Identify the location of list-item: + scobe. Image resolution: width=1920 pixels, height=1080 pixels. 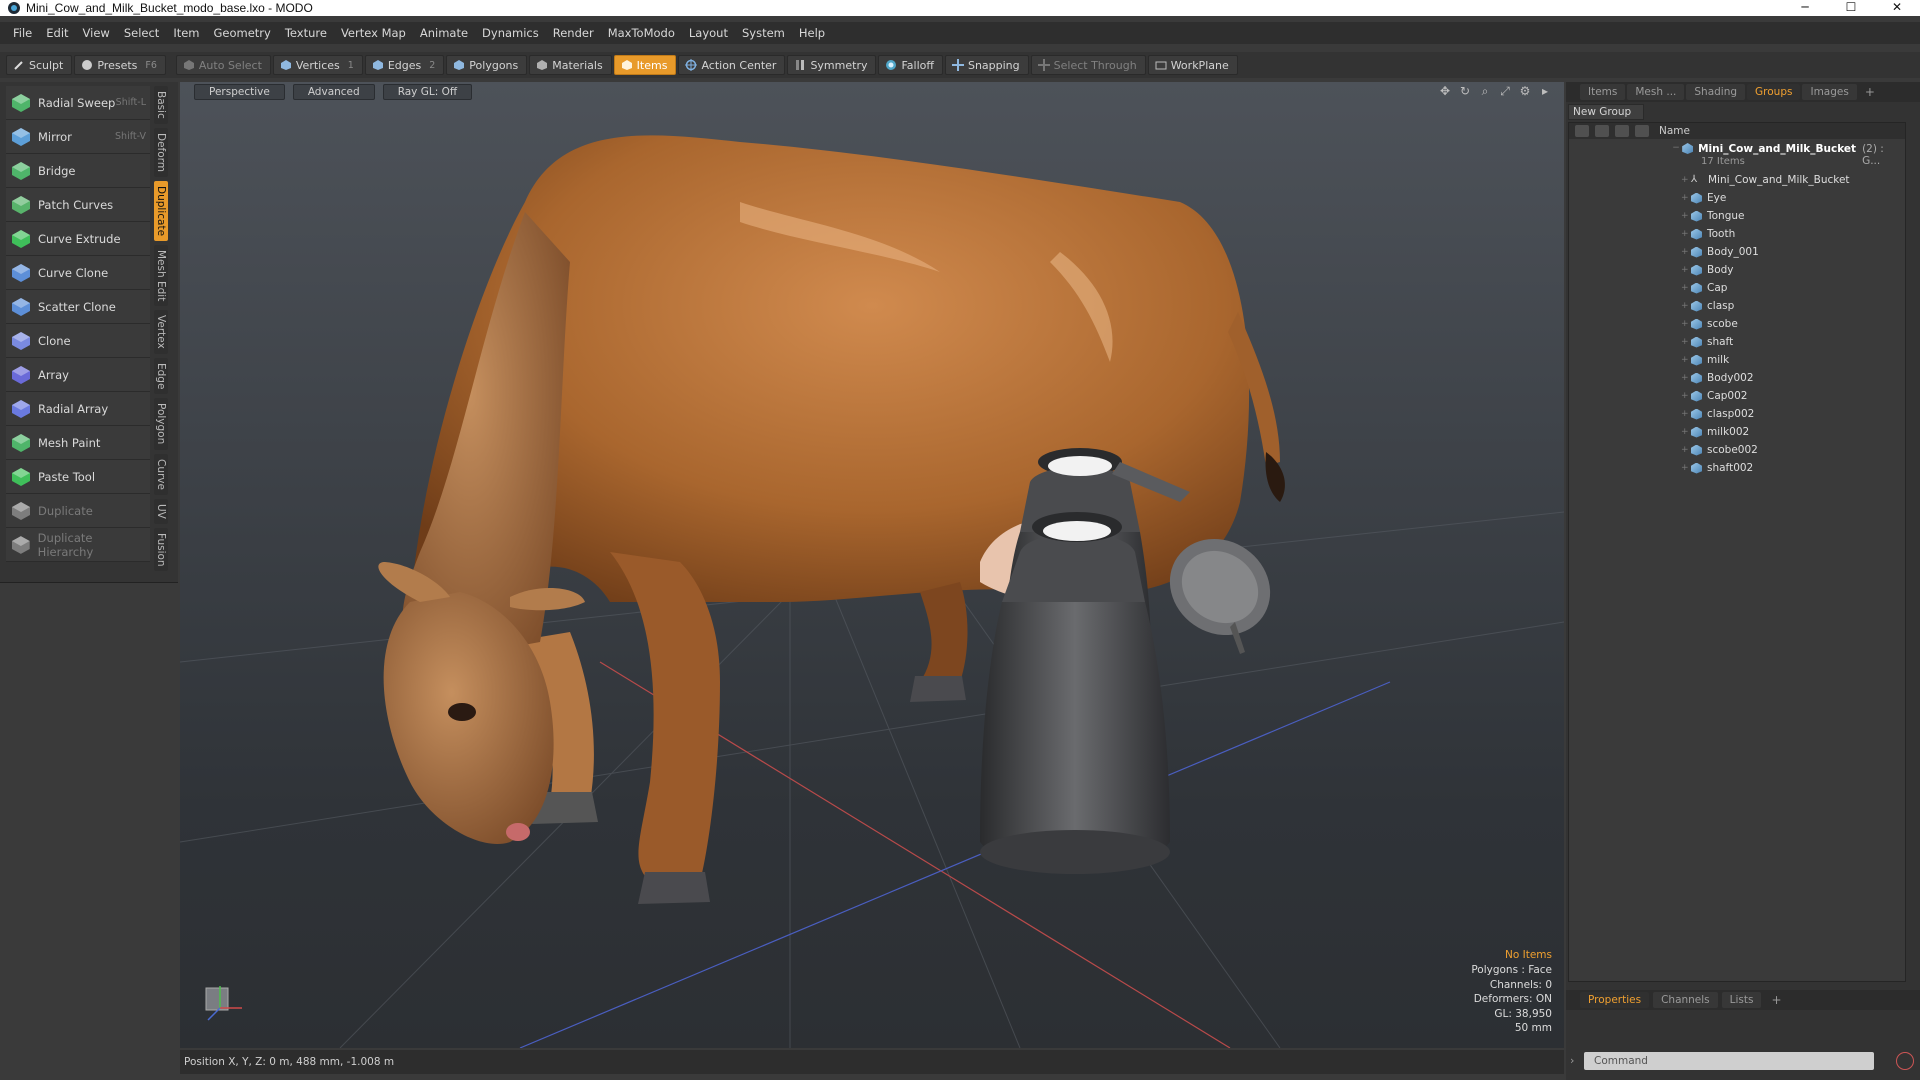
(1737, 324).